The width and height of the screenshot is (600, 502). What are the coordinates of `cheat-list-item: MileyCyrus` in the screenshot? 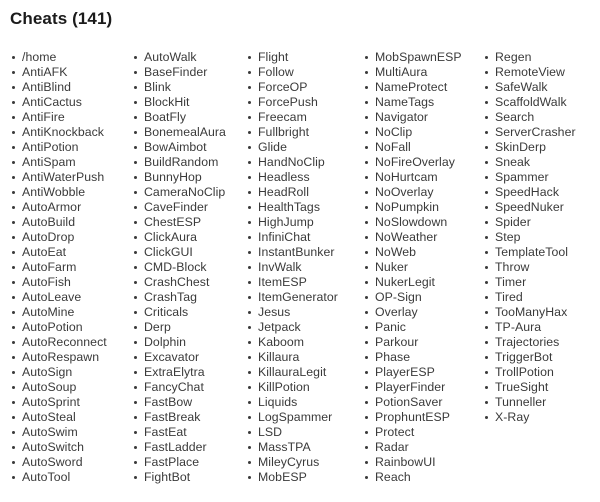 It's located at (300, 462).